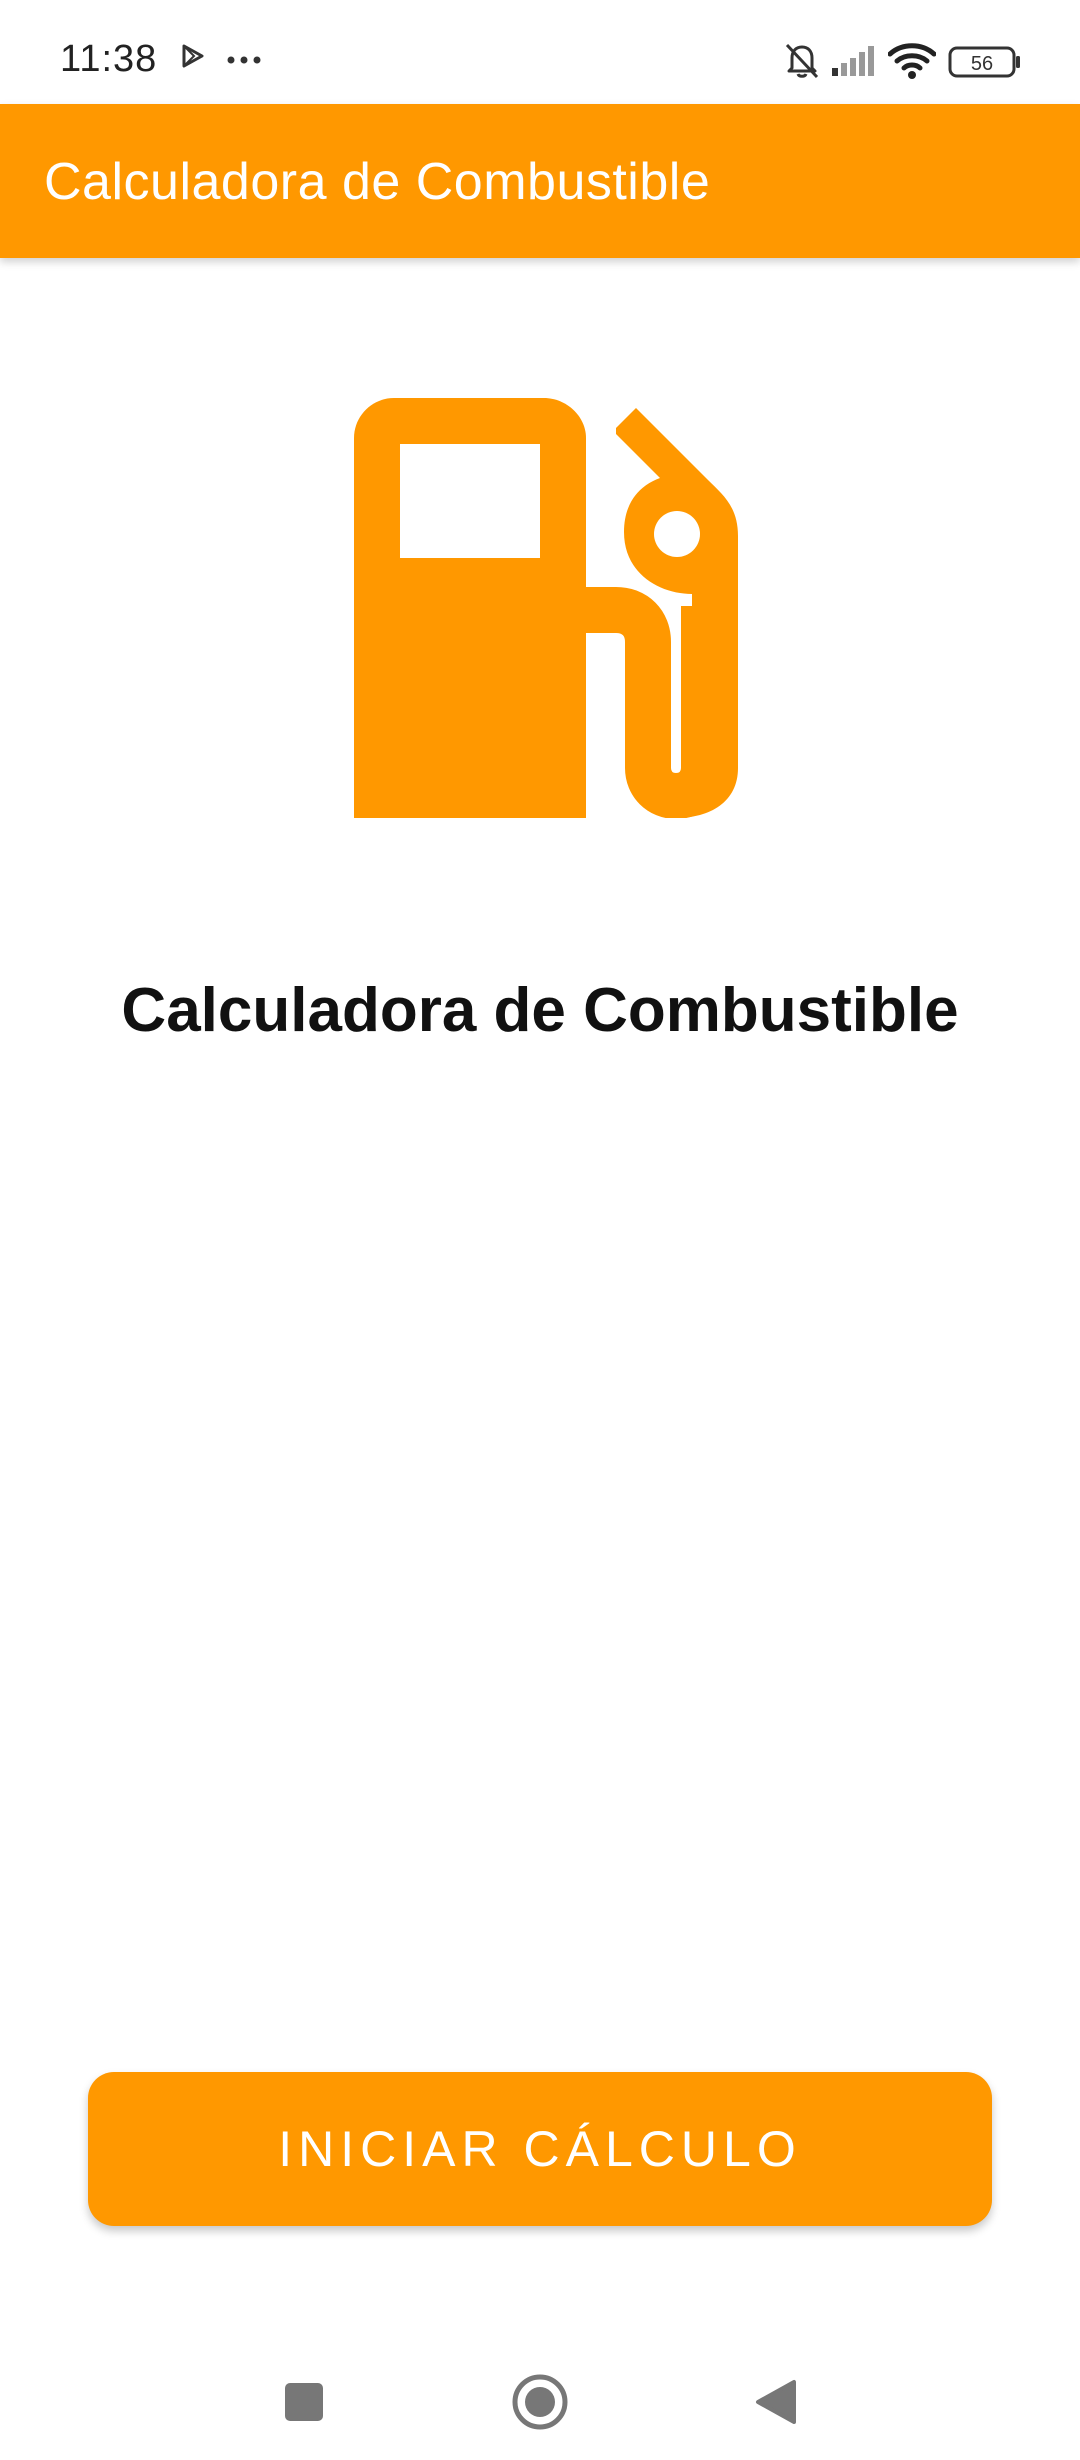 This screenshot has width=1080, height=2460. I want to click on status-bar: 11:38 56, so click(540, 52).